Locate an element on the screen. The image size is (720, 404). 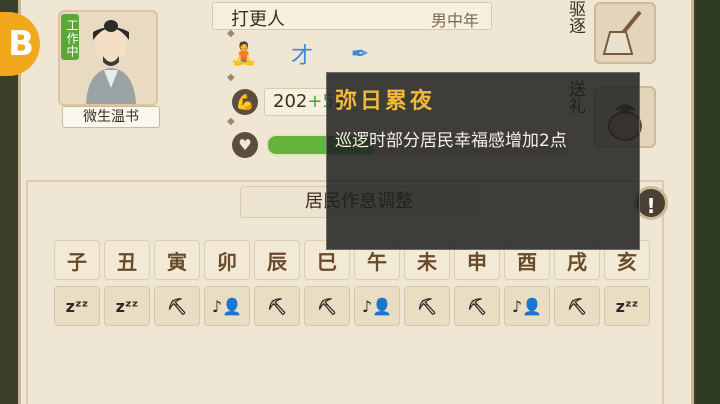
tooltip-title: 弥日累夜 is located at coordinates (385, 101).